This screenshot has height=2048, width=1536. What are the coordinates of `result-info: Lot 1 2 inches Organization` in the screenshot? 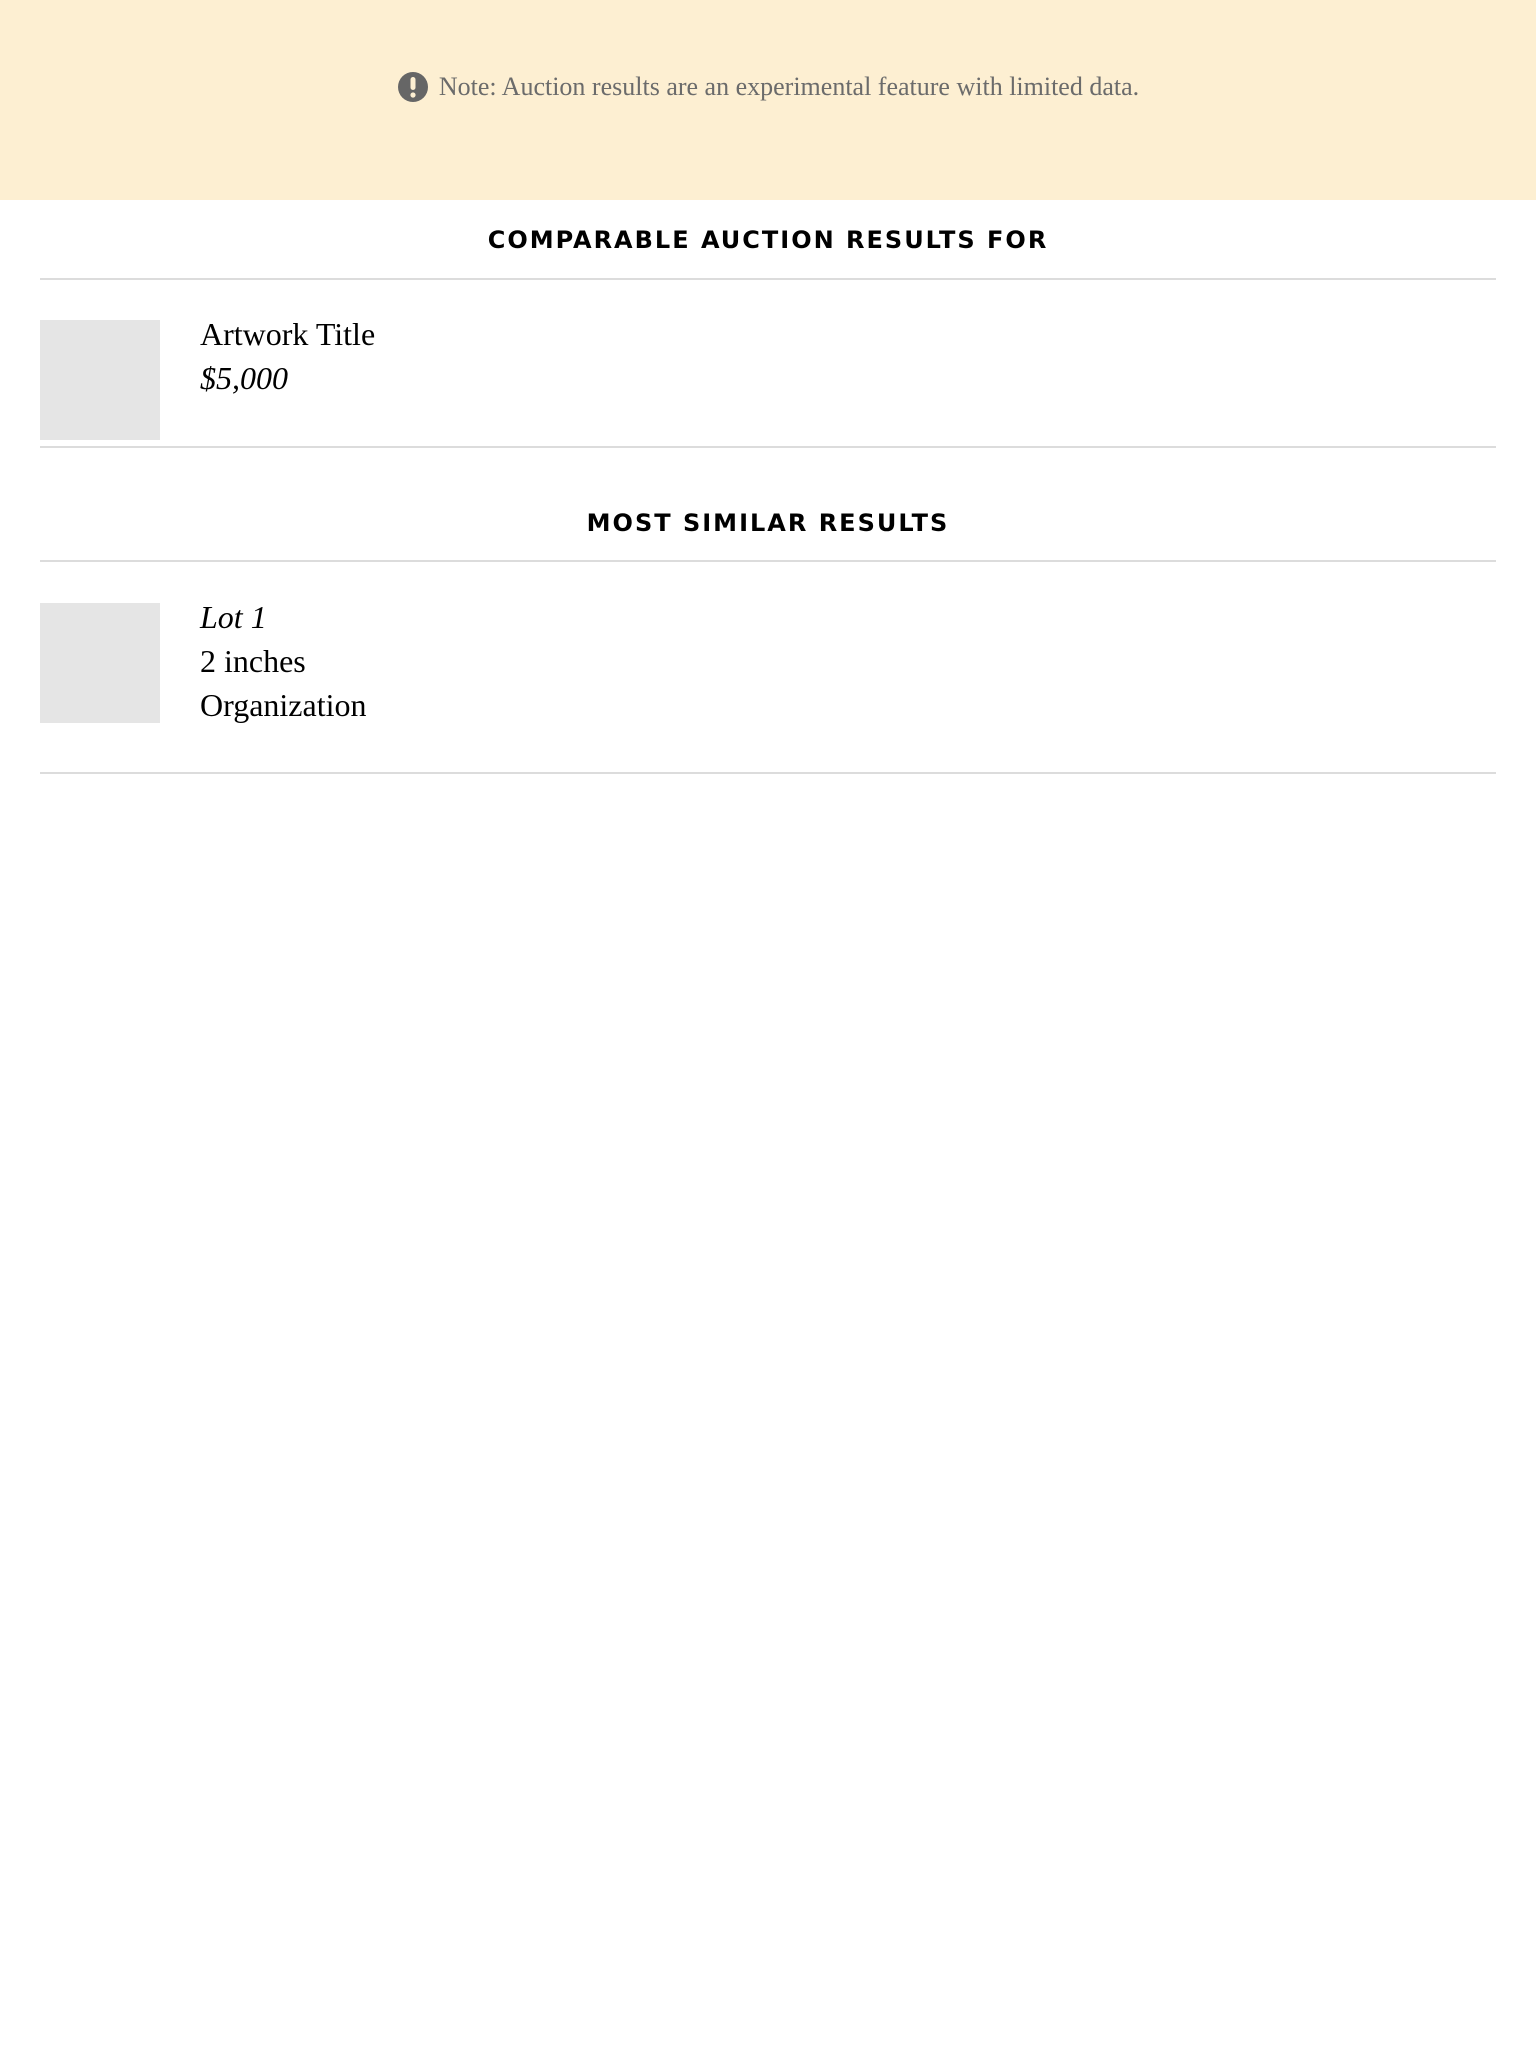 It's located at (283, 661).